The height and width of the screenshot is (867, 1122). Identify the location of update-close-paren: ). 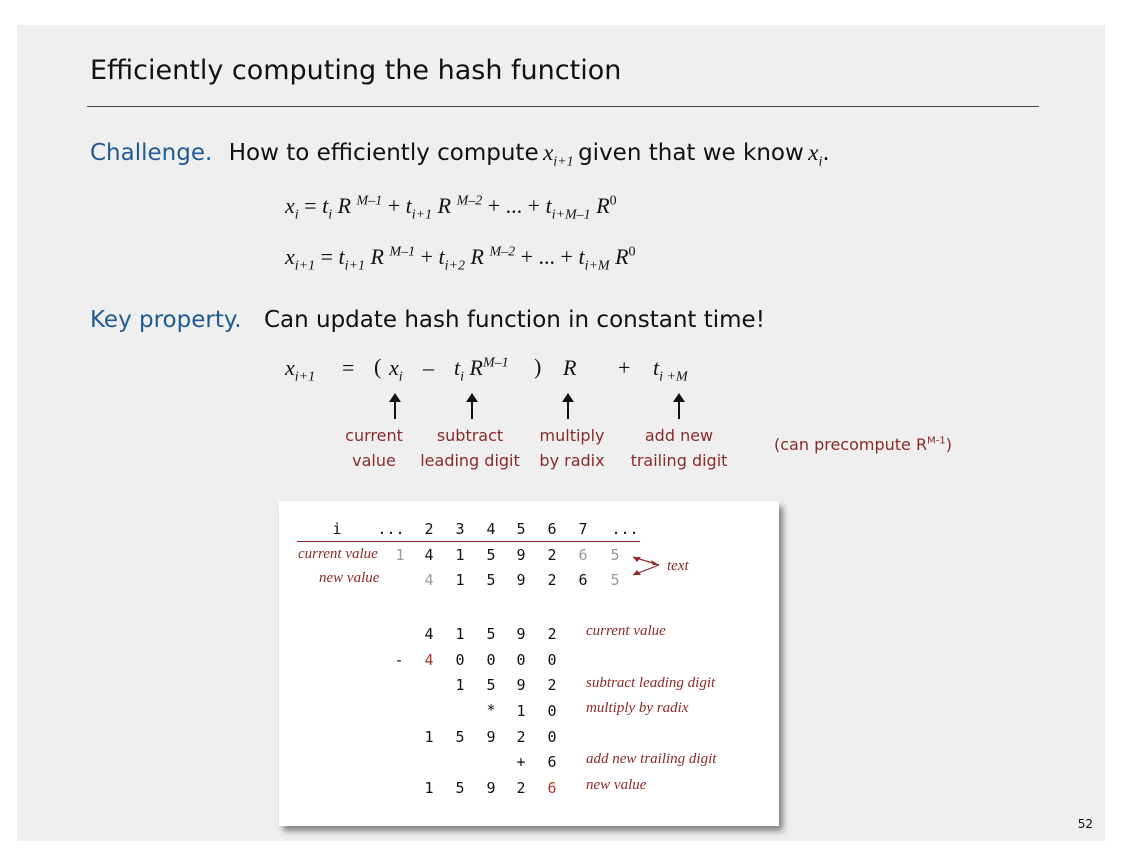
(538, 366).